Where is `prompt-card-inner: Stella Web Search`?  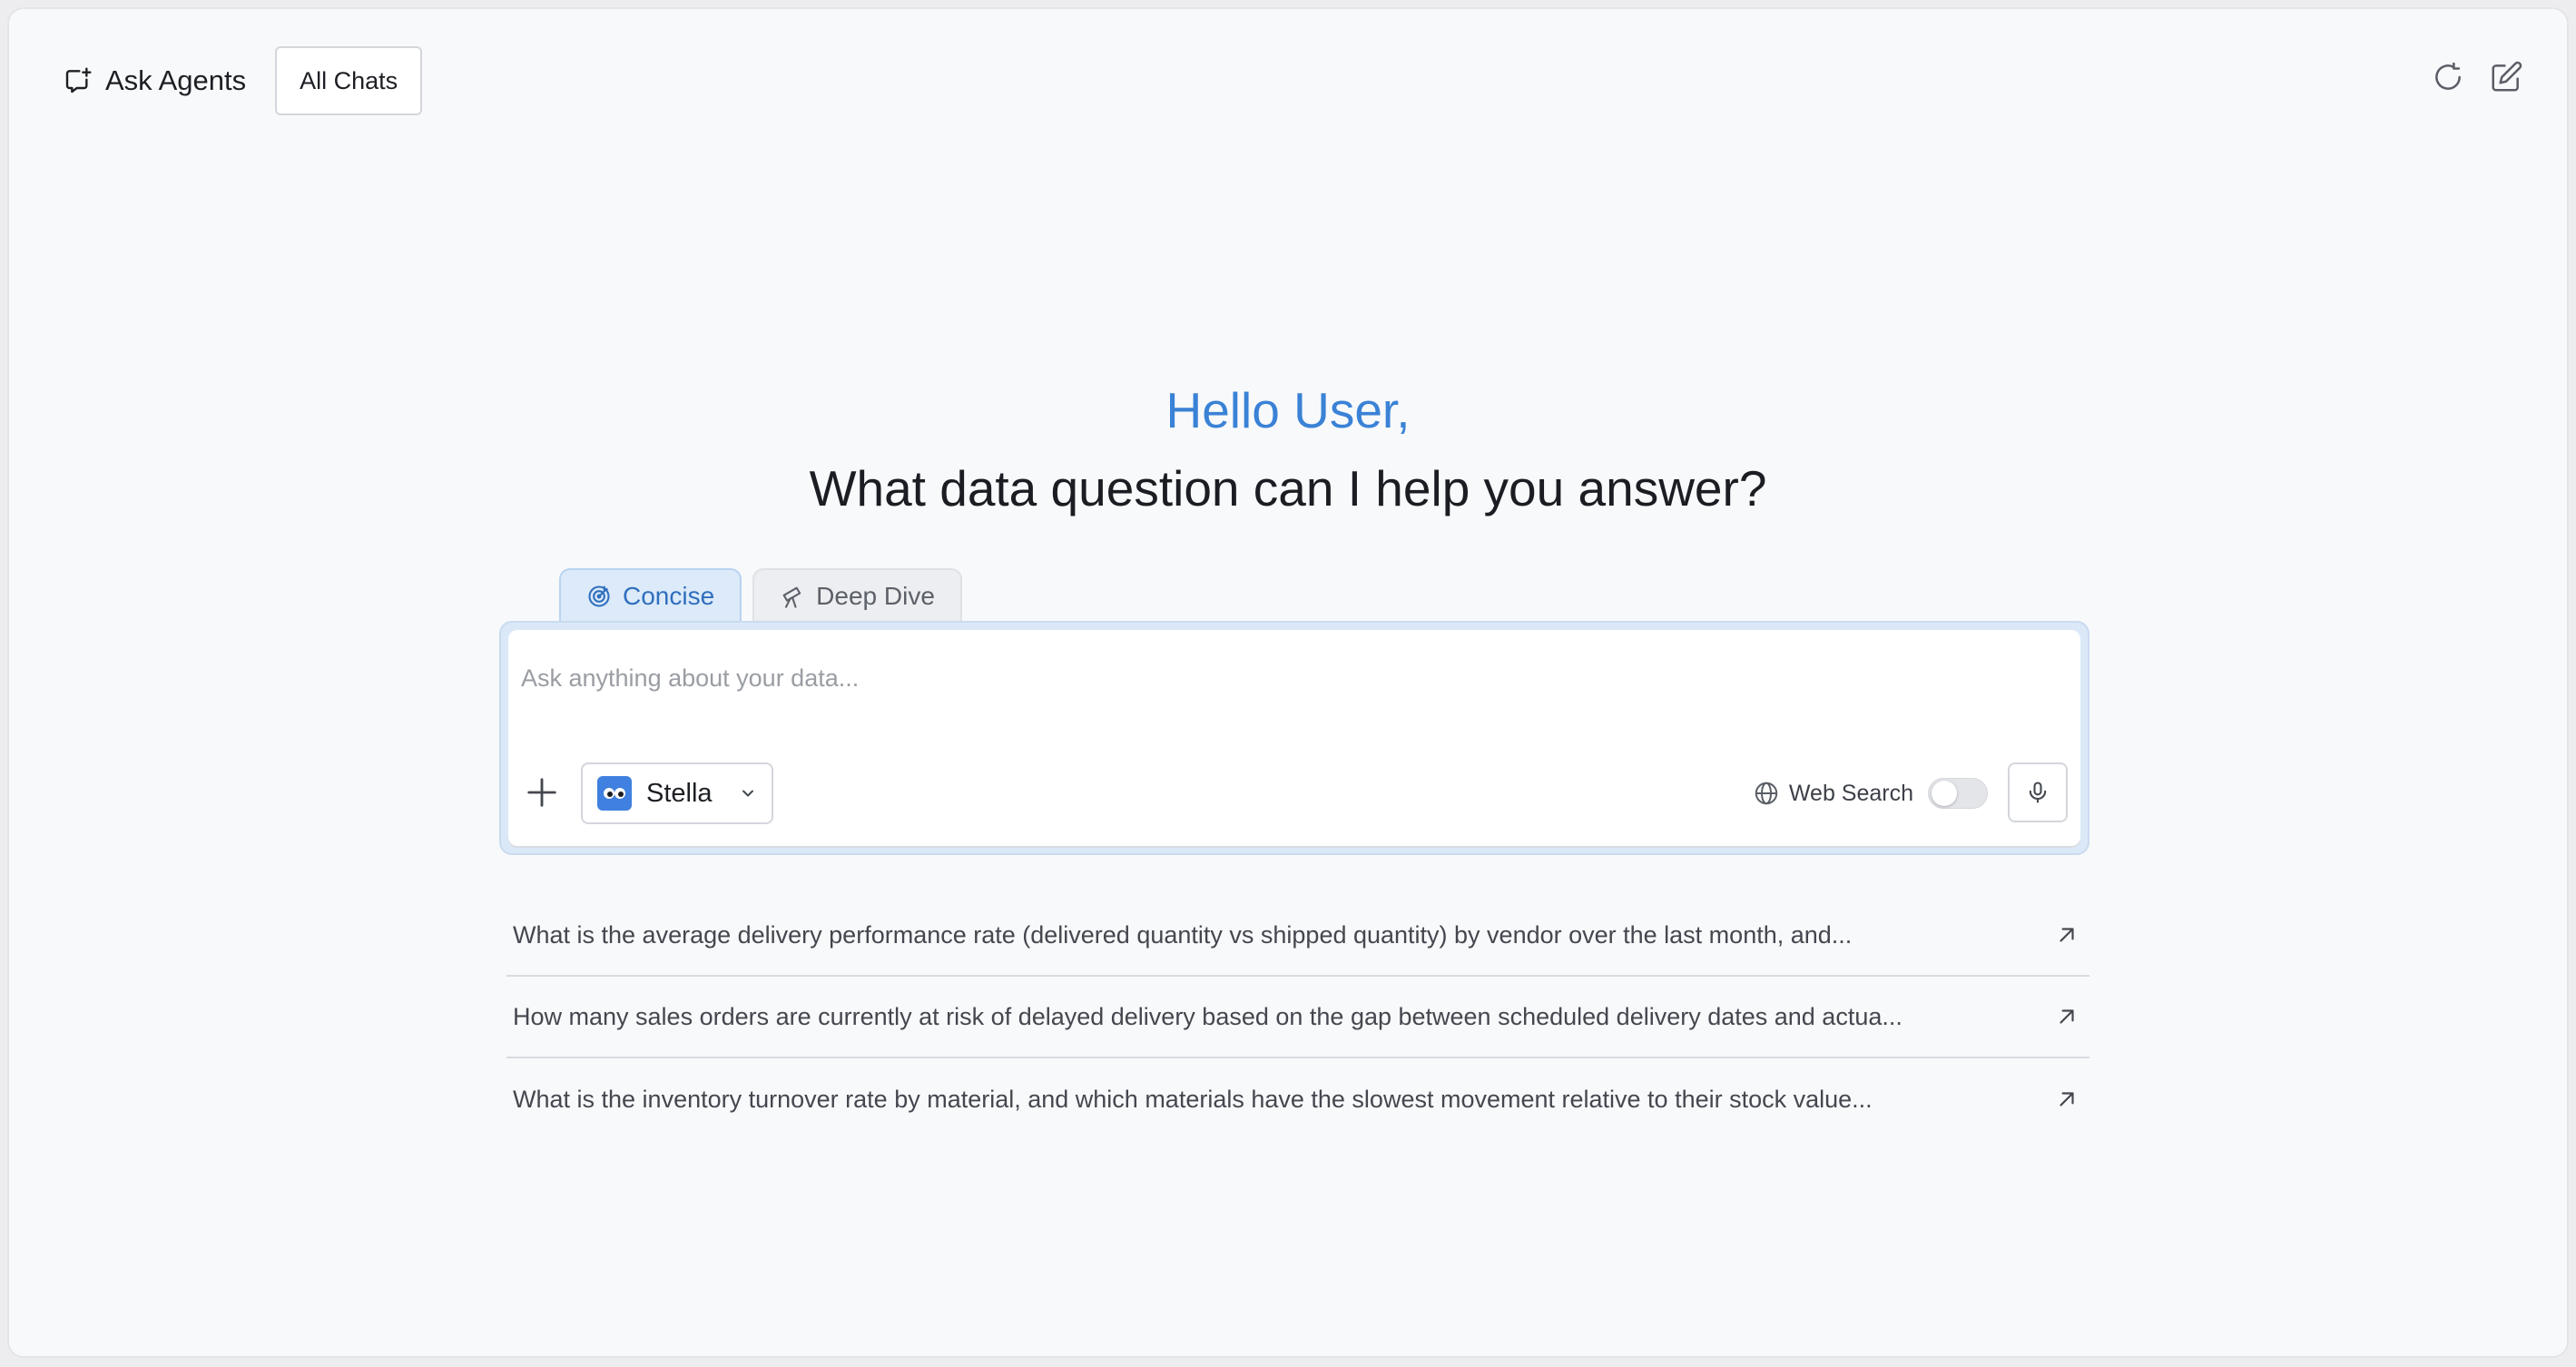
prompt-card-inner: Stella Web Search is located at coordinates (1294, 738).